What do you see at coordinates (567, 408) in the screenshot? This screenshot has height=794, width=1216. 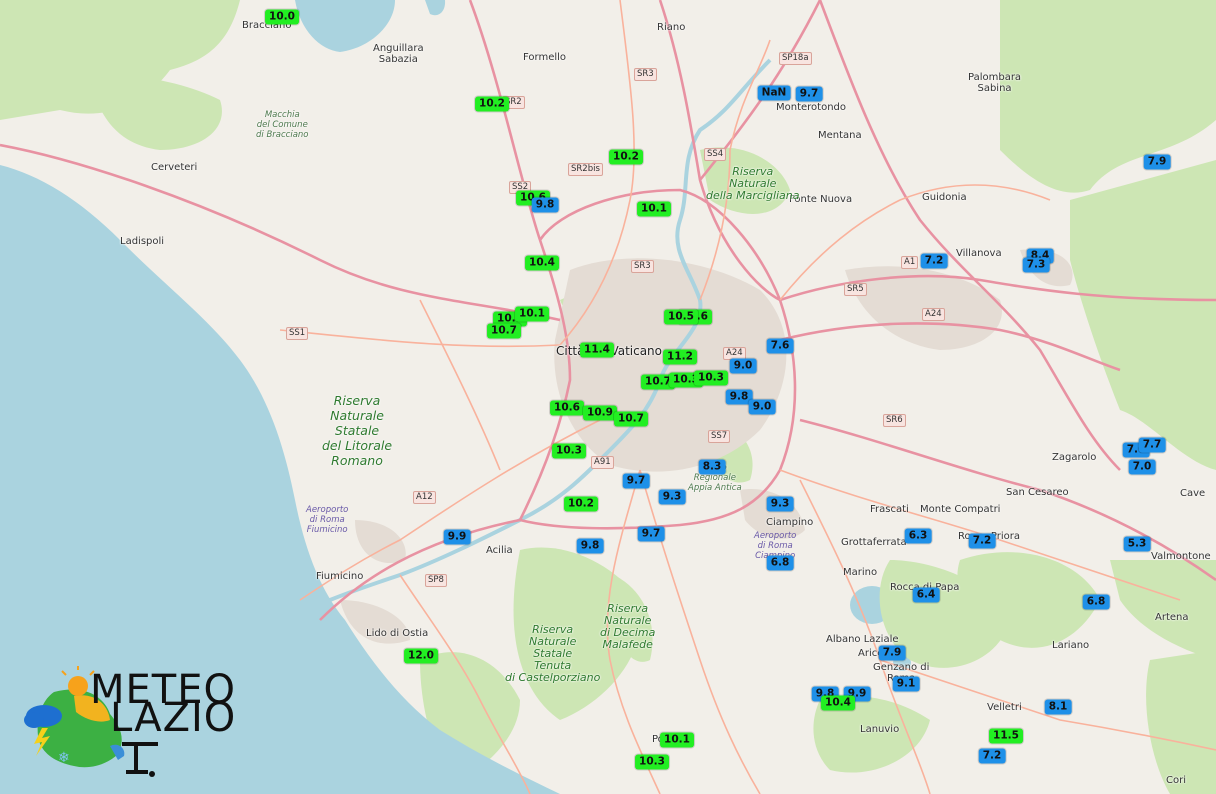 I see `station-marker: 10.6` at bounding box center [567, 408].